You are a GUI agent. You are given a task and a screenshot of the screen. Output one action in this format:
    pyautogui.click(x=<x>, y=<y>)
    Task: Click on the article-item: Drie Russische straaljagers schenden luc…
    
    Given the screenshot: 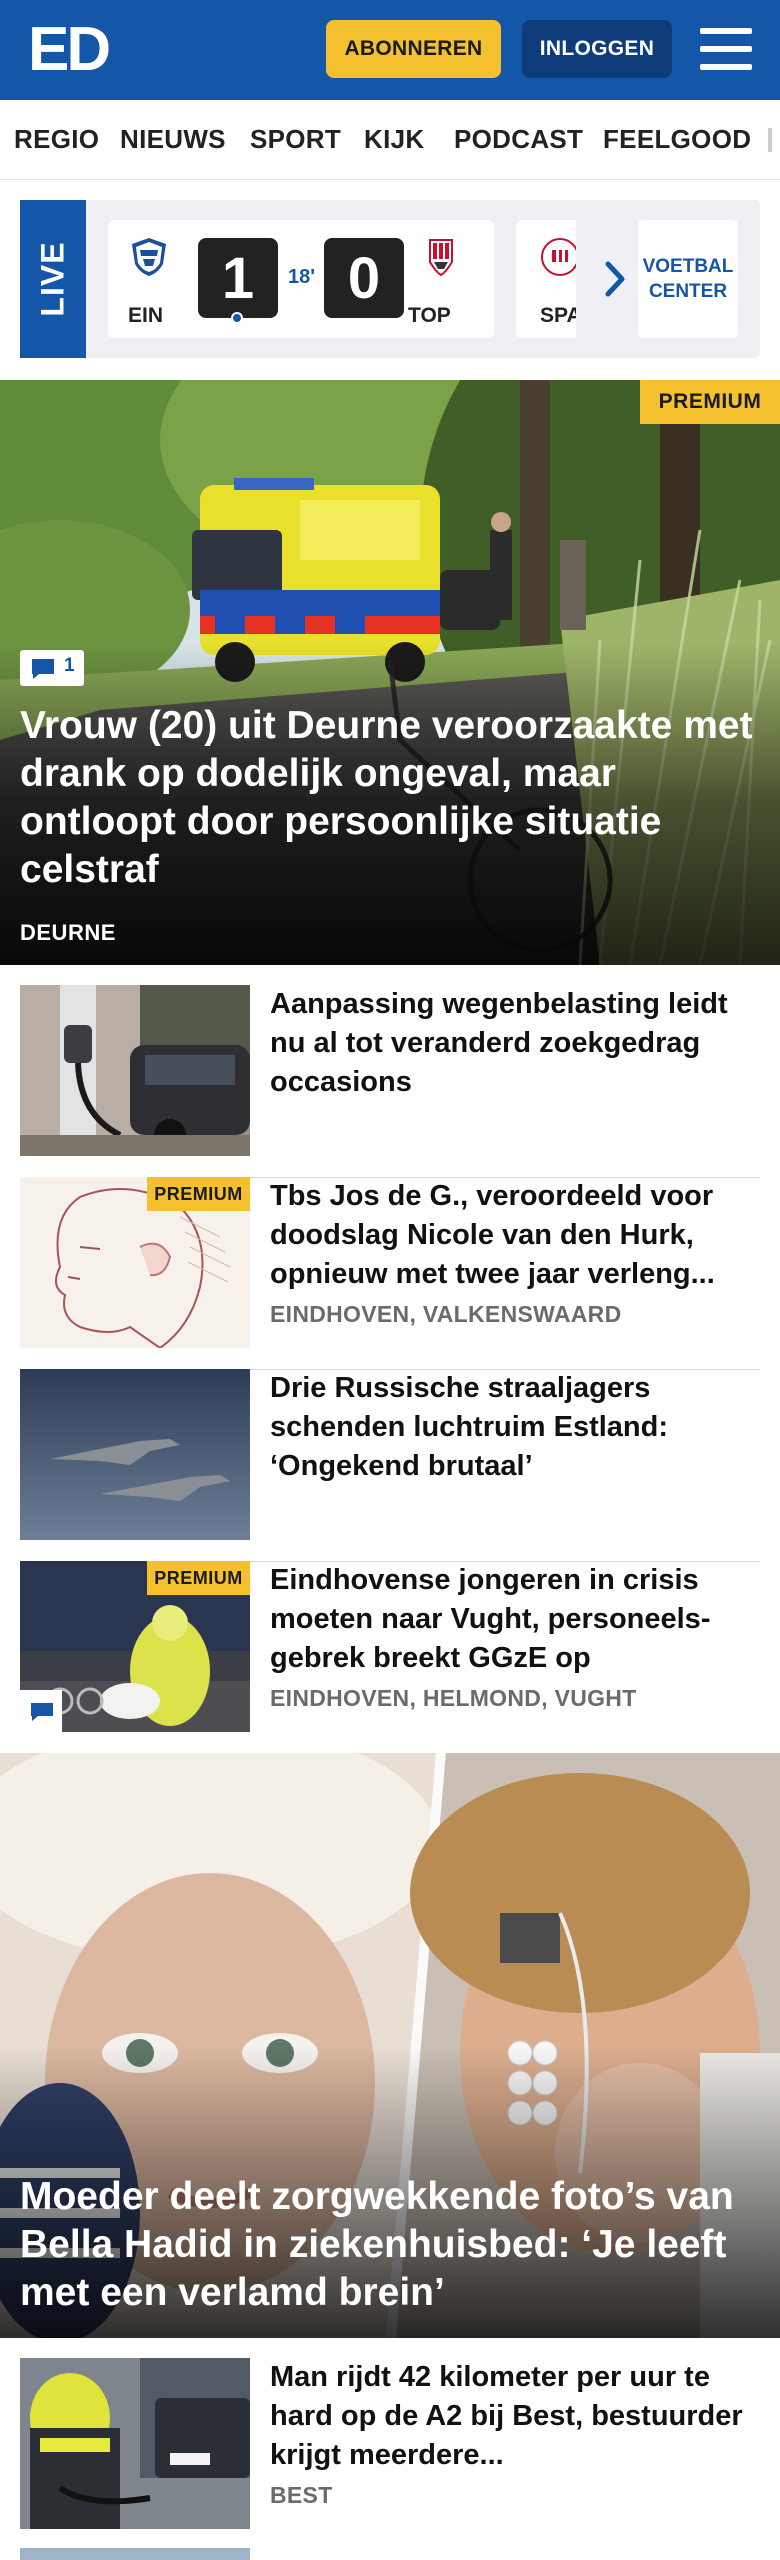 What is the action you would take?
    pyautogui.click(x=390, y=1465)
    